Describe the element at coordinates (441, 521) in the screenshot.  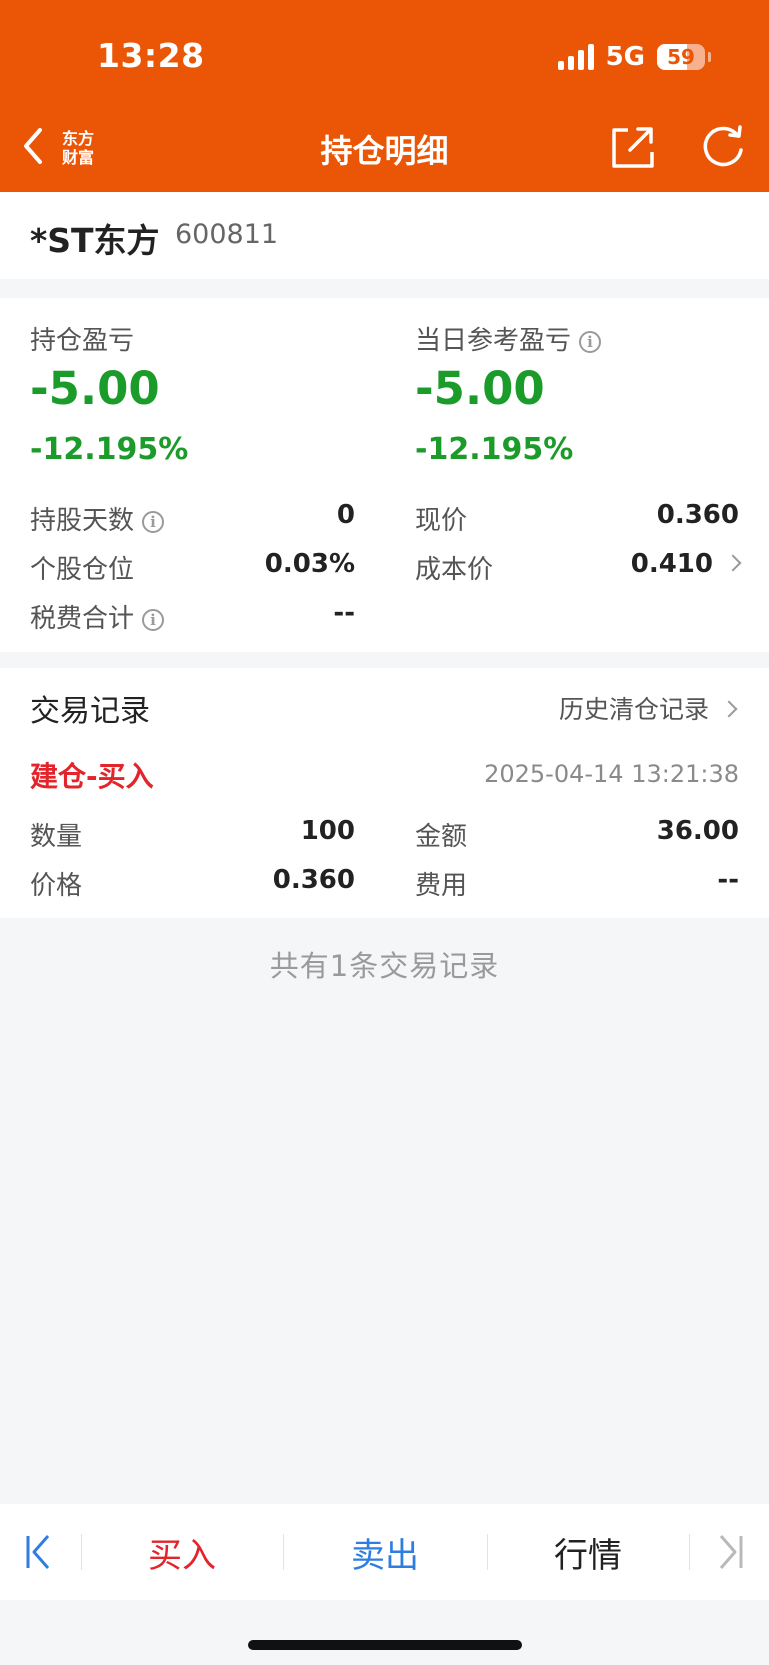
I see `current-price-label: 现价` at that location.